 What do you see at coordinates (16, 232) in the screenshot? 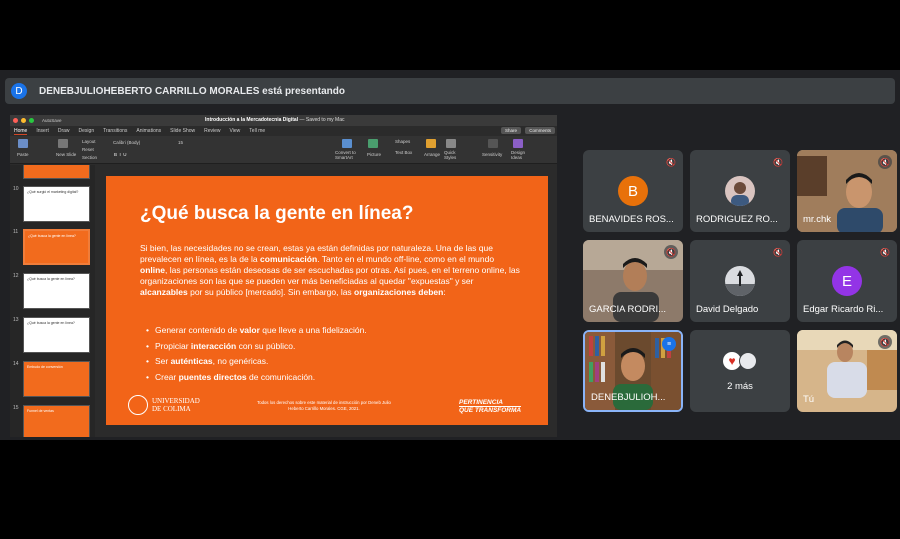
I see `slide-number: 11` at bounding box center [16, 232].